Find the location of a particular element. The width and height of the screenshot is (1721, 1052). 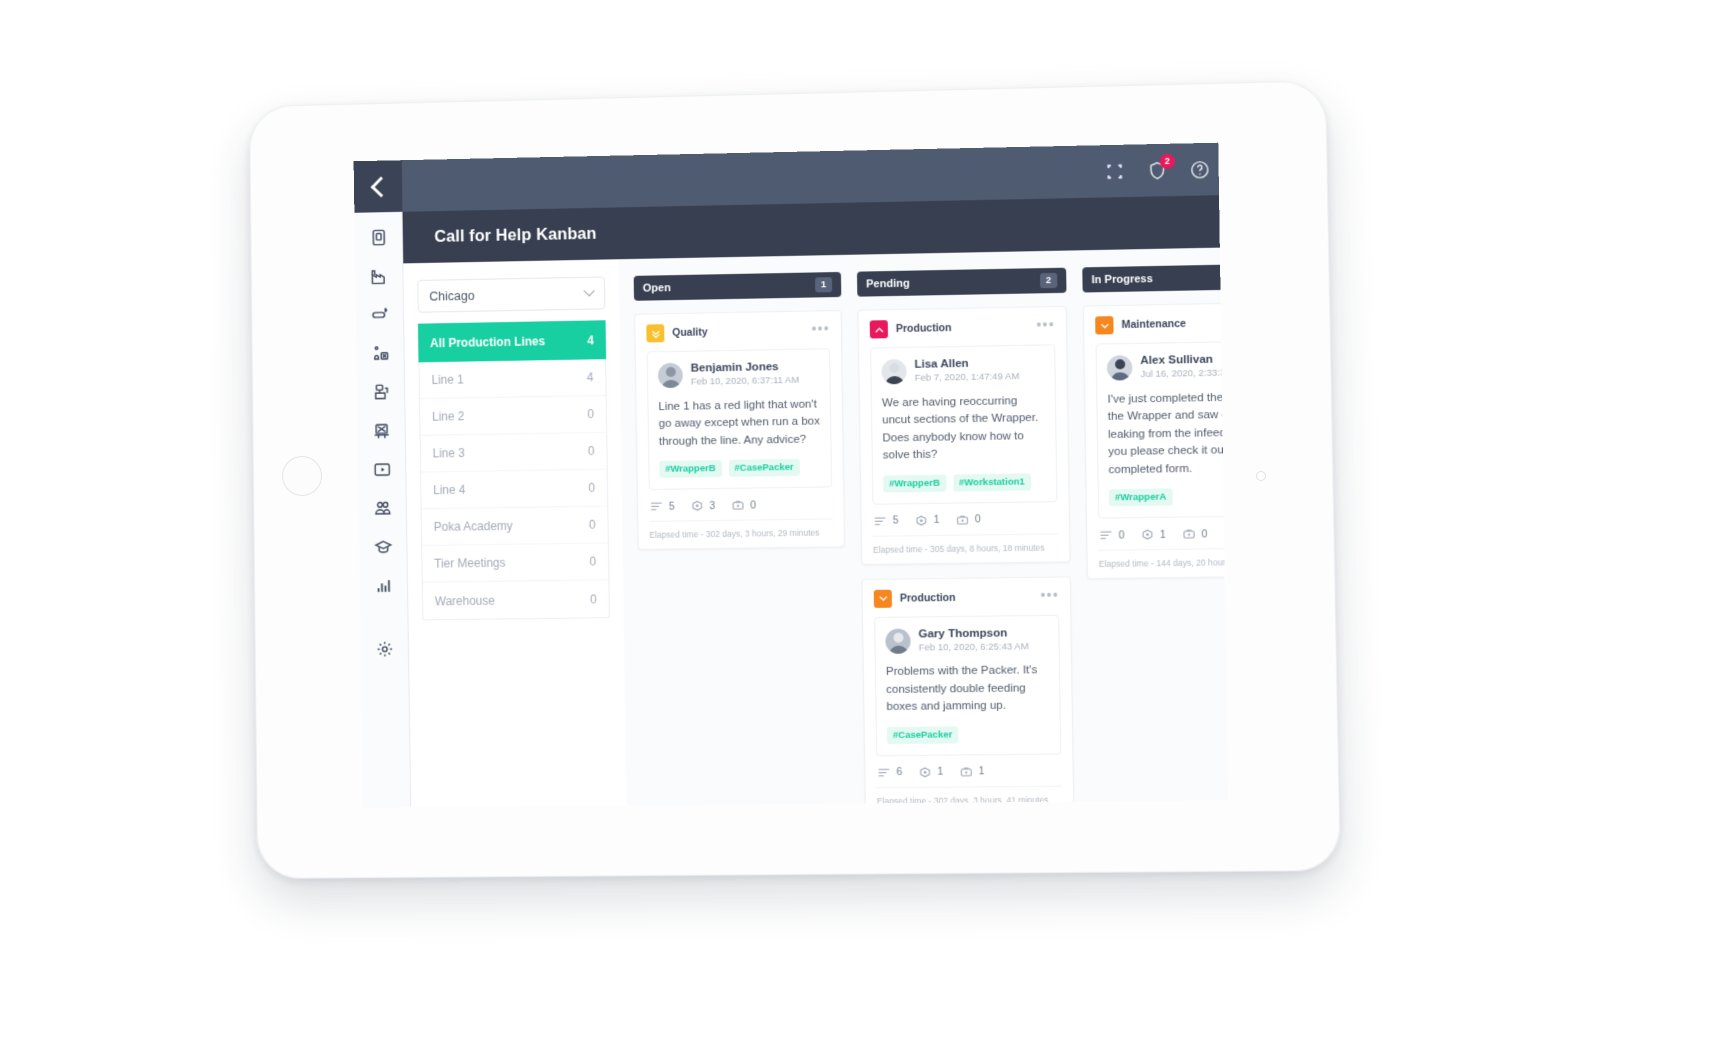

shield-badge-count: 2 is located at coordinates (1167, 161).